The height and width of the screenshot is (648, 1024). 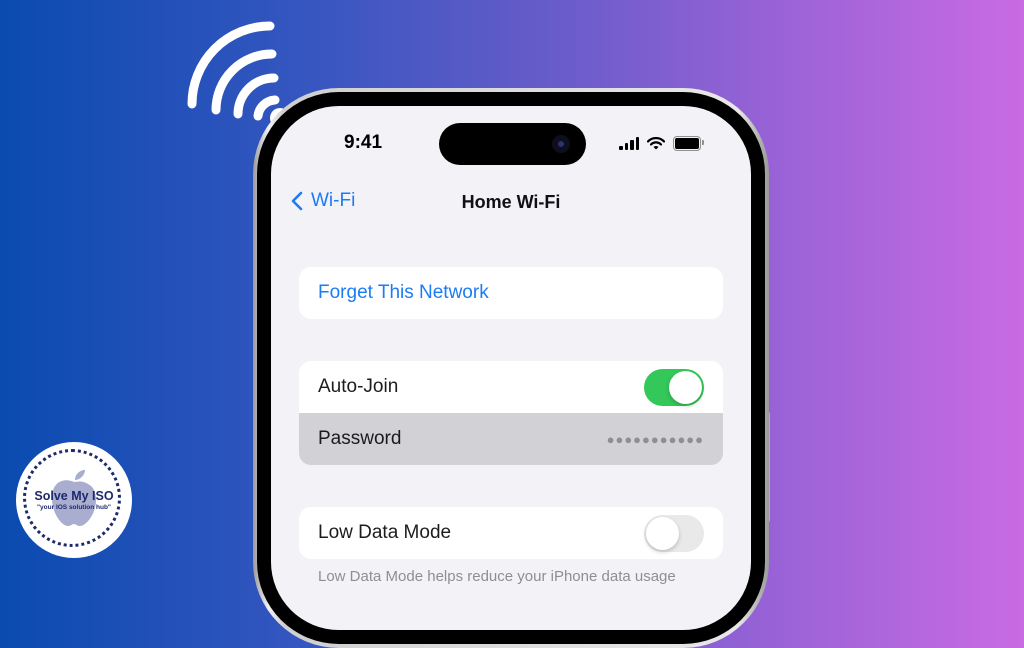 I want to click on join-settings-group: Auto-Join Password ●●●●●●●●●●●, so click(x=511, y=413).